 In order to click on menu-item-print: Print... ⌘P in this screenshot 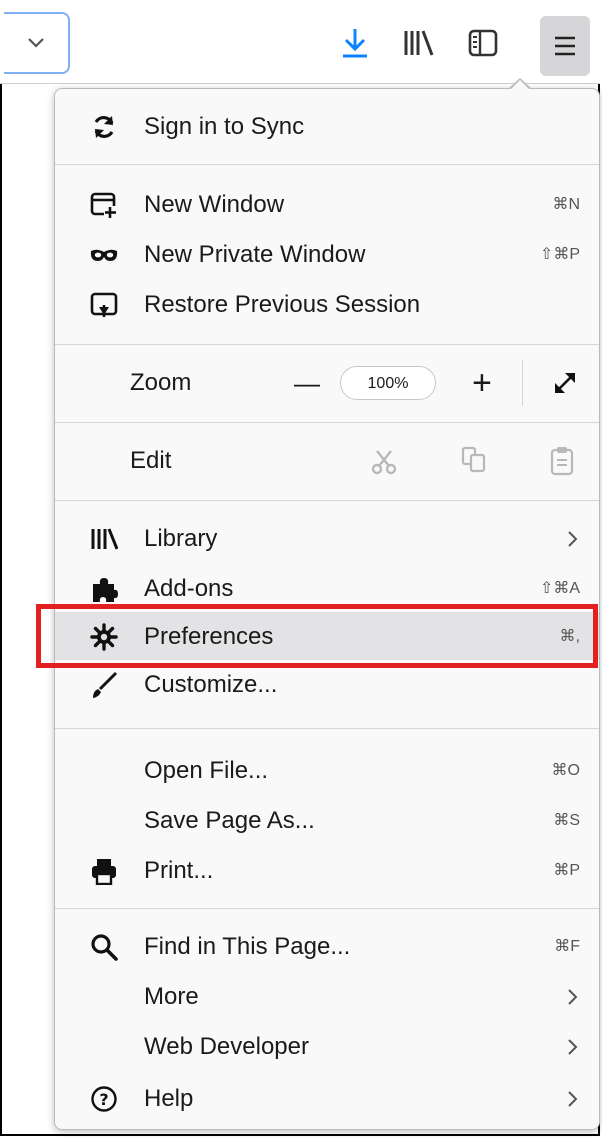, I will do `click(327, 871)`.